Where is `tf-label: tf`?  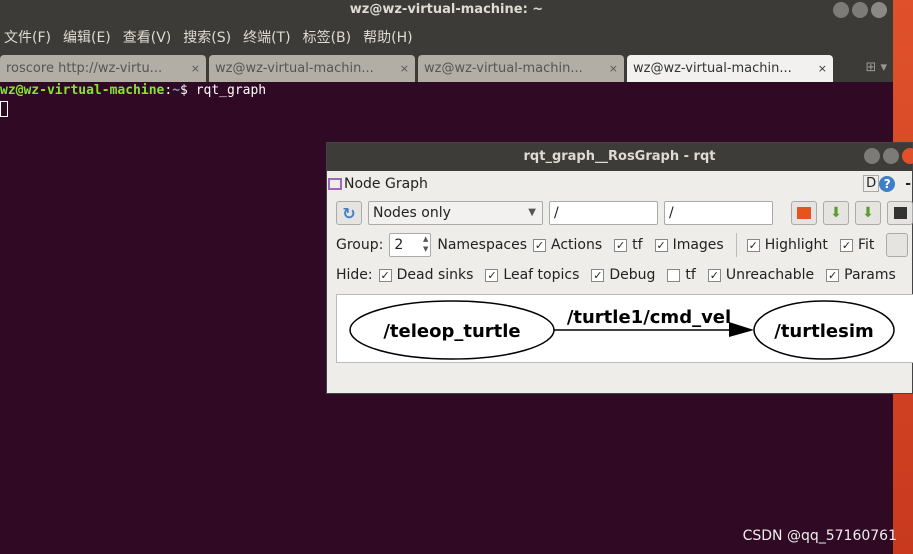 tf-label: tf is located at coordinates (637, 245).